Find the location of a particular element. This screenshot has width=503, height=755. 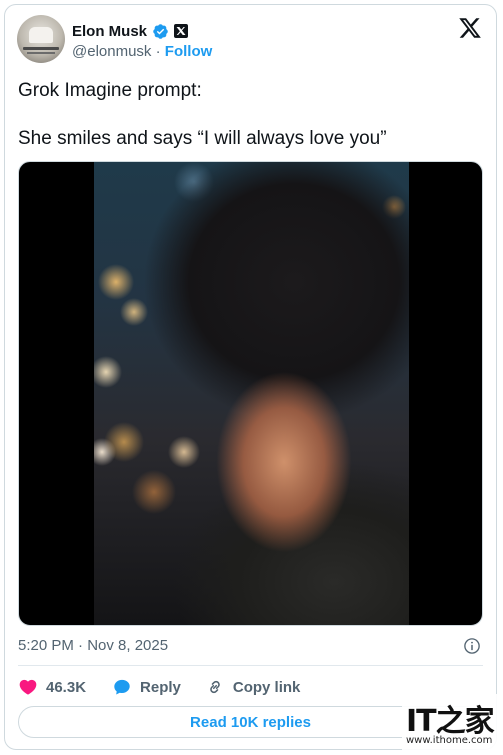

x-affiliate-badge-icon is located at coordinates (181, 31).